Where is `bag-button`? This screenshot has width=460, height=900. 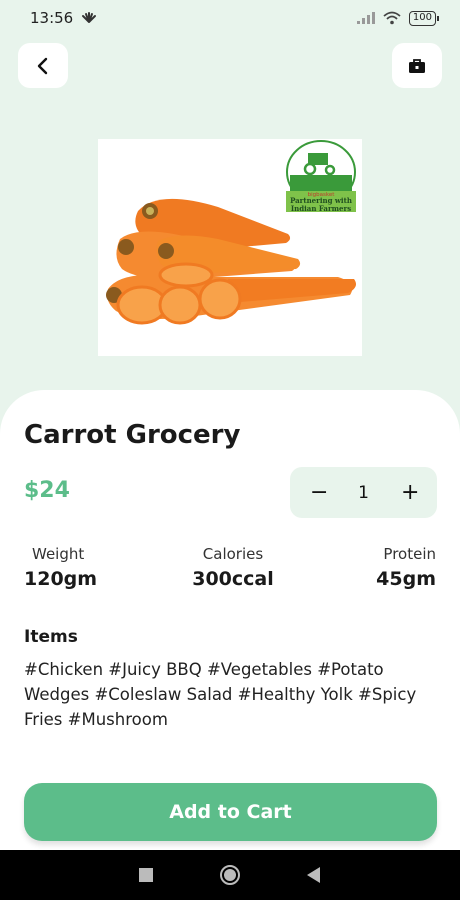
bag-button is located at coordinates (417, 65).